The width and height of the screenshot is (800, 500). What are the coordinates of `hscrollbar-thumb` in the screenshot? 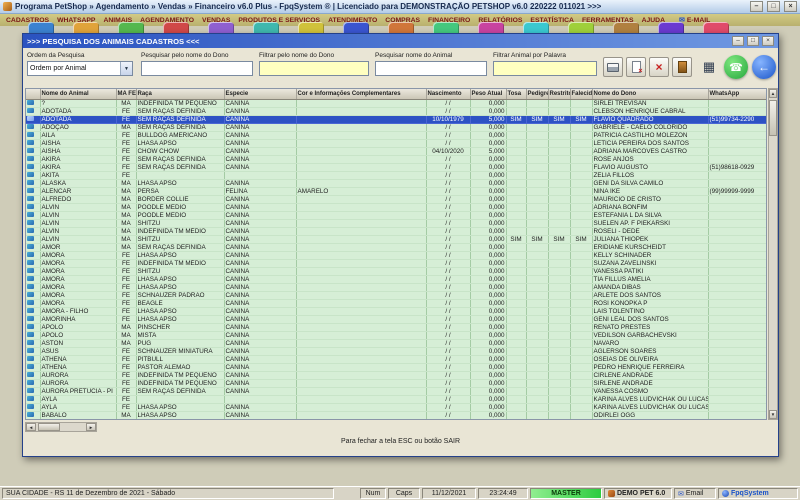 It's located at (49, 427).